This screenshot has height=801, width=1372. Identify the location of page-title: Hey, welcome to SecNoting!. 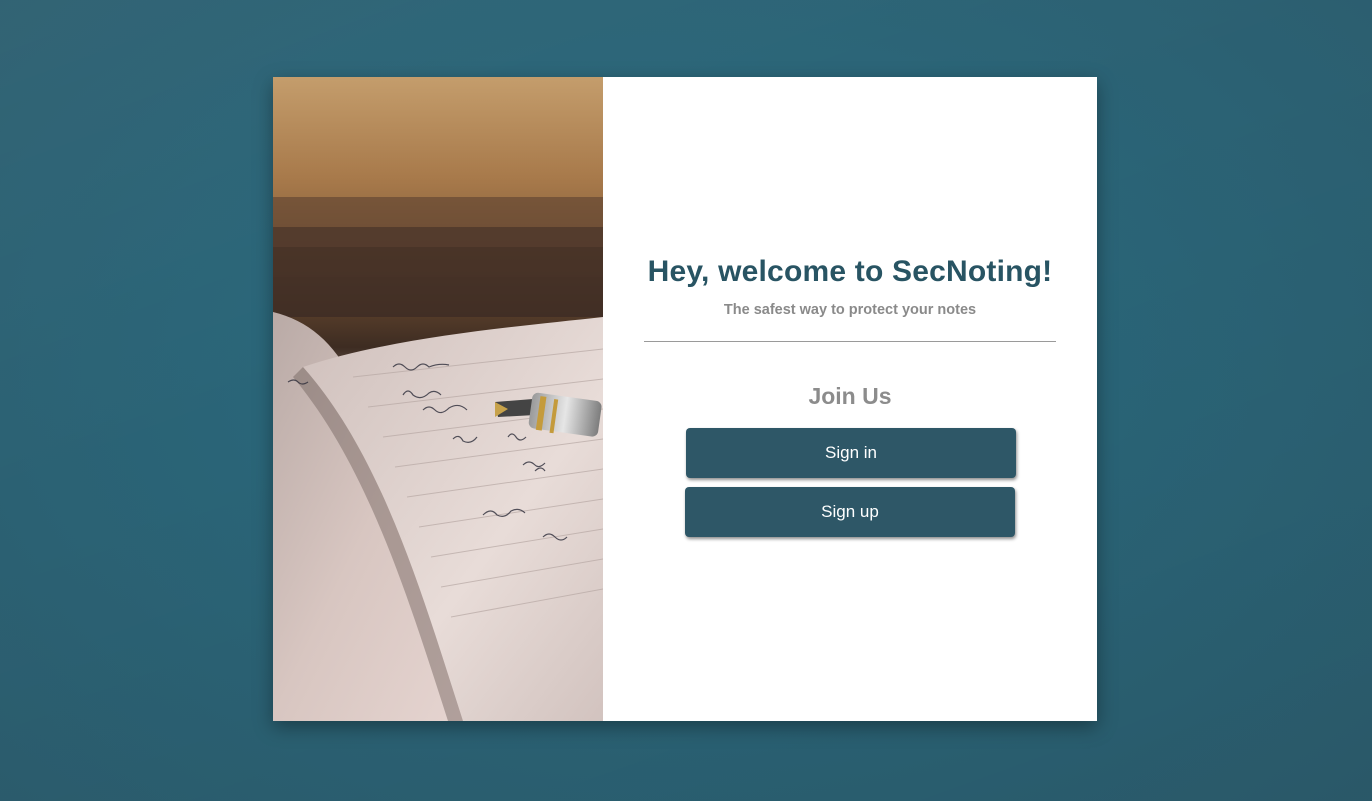
(850, 271).